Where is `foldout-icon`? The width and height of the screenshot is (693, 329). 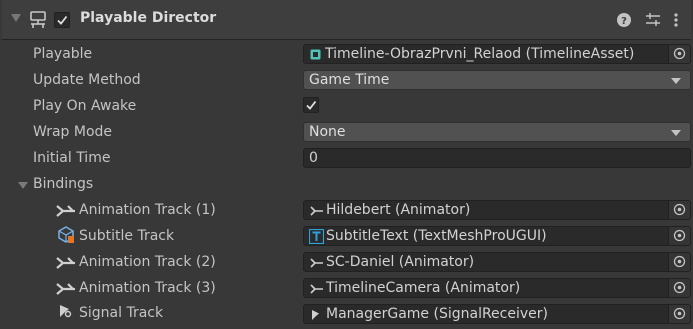 foldout-icon is located at coordinates (16, 18).